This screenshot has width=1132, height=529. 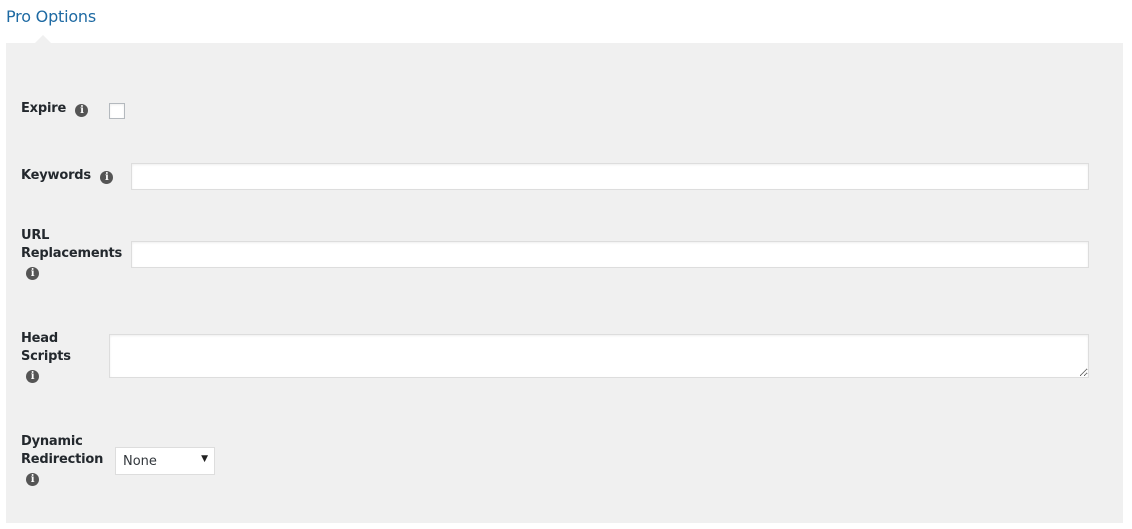 I want to click on head-scripts-label: Head Scripts i, so click(x=46, y=357).